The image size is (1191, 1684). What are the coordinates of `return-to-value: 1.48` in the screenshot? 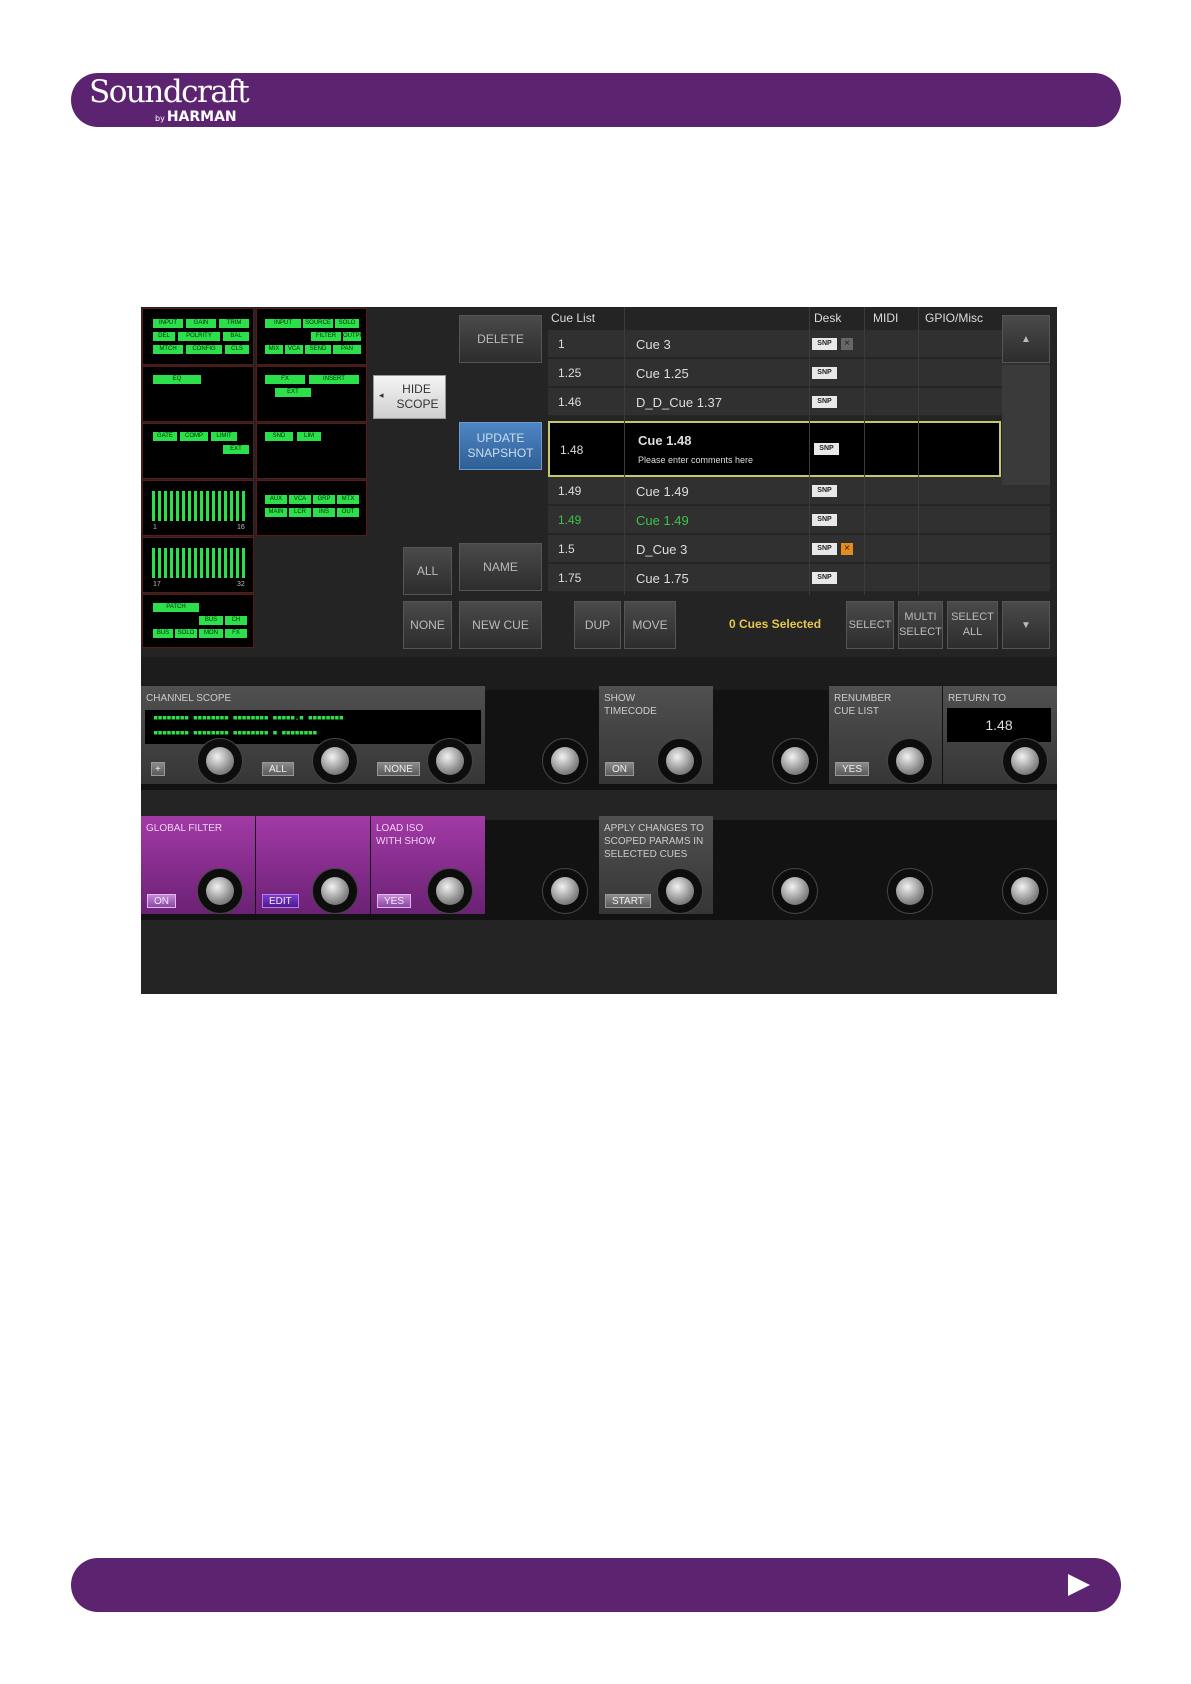 It's located at (999, 725).